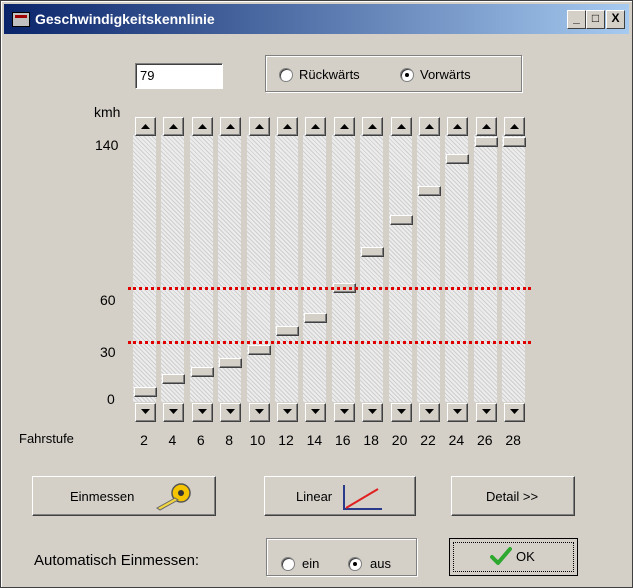 This screenshot has width=633, height=588. What do you see at coordinates (107, 145) in the screenshot?
I see `y-tick-140: 140` at bounding box center [107, 145].